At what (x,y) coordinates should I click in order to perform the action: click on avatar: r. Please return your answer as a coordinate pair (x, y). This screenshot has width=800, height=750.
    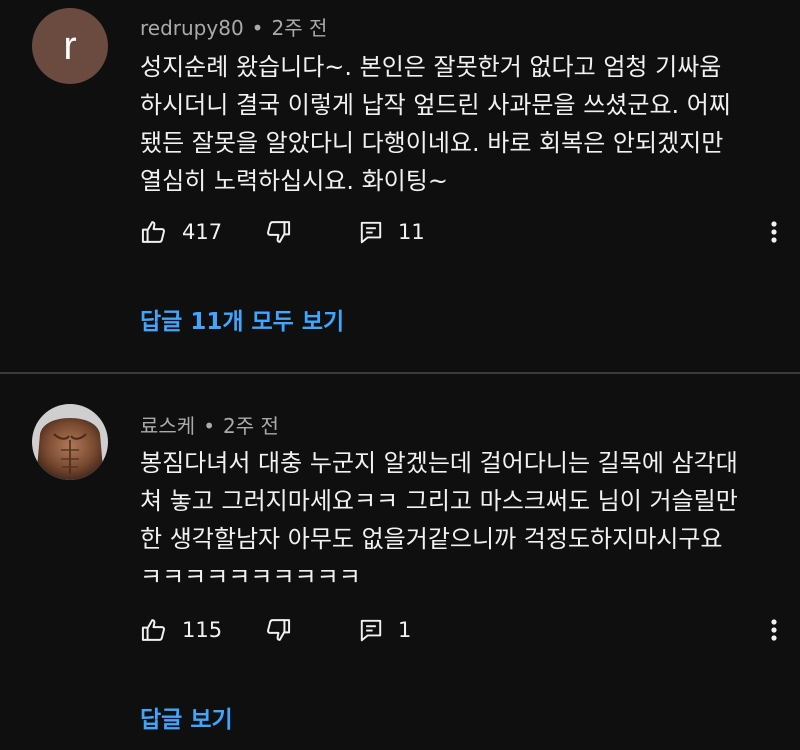
    Looking at the image, I should click on (70, 46).